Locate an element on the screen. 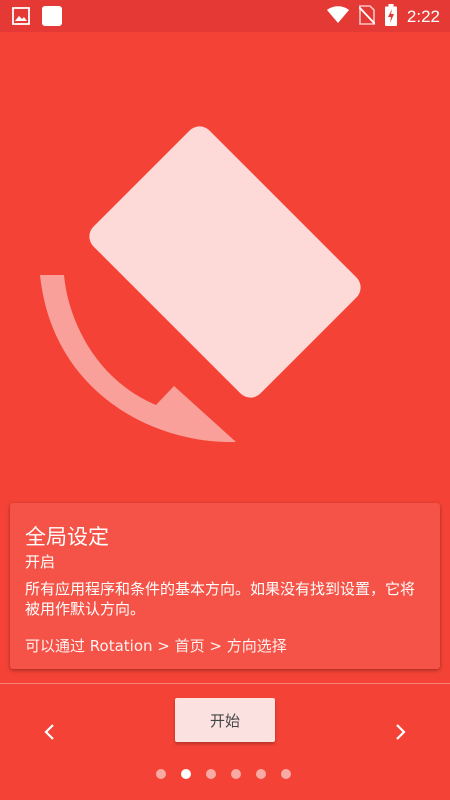  card-status: 开启 is located at coordinates (40, 562).